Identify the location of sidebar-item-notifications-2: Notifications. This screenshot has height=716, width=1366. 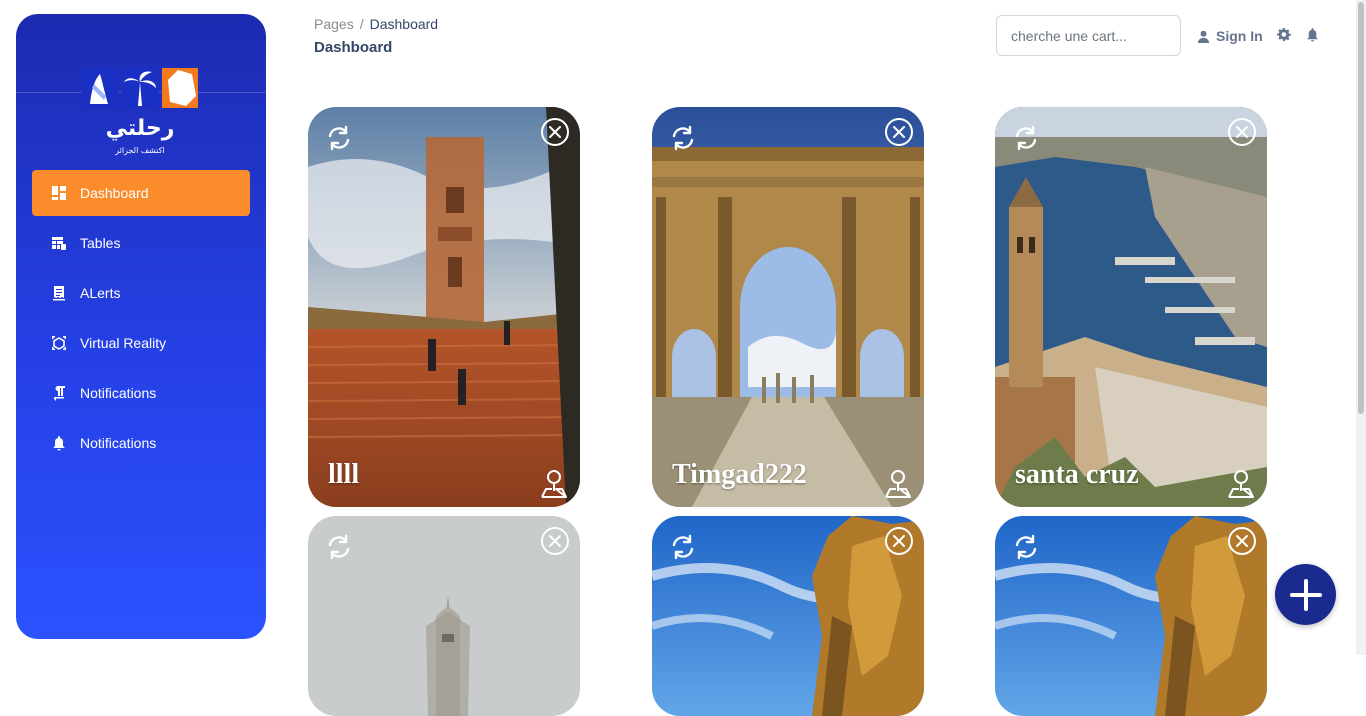
(141, 443).